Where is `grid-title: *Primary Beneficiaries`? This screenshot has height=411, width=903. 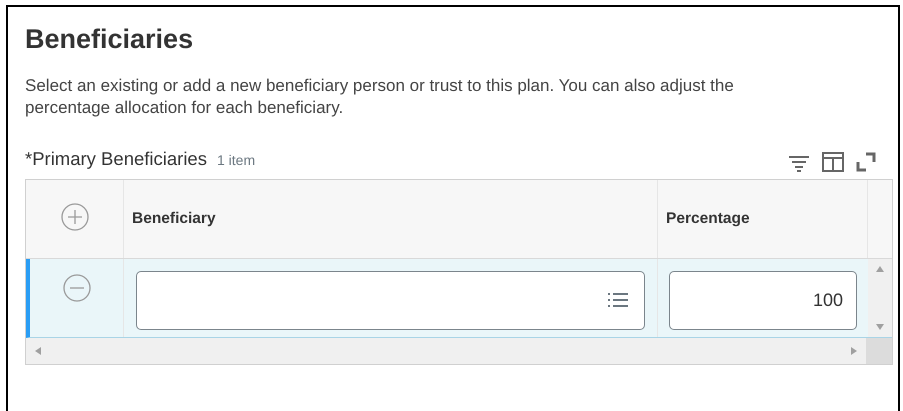
grid-title: *Primary Beneficiaries is located at coordinates (116, 159).